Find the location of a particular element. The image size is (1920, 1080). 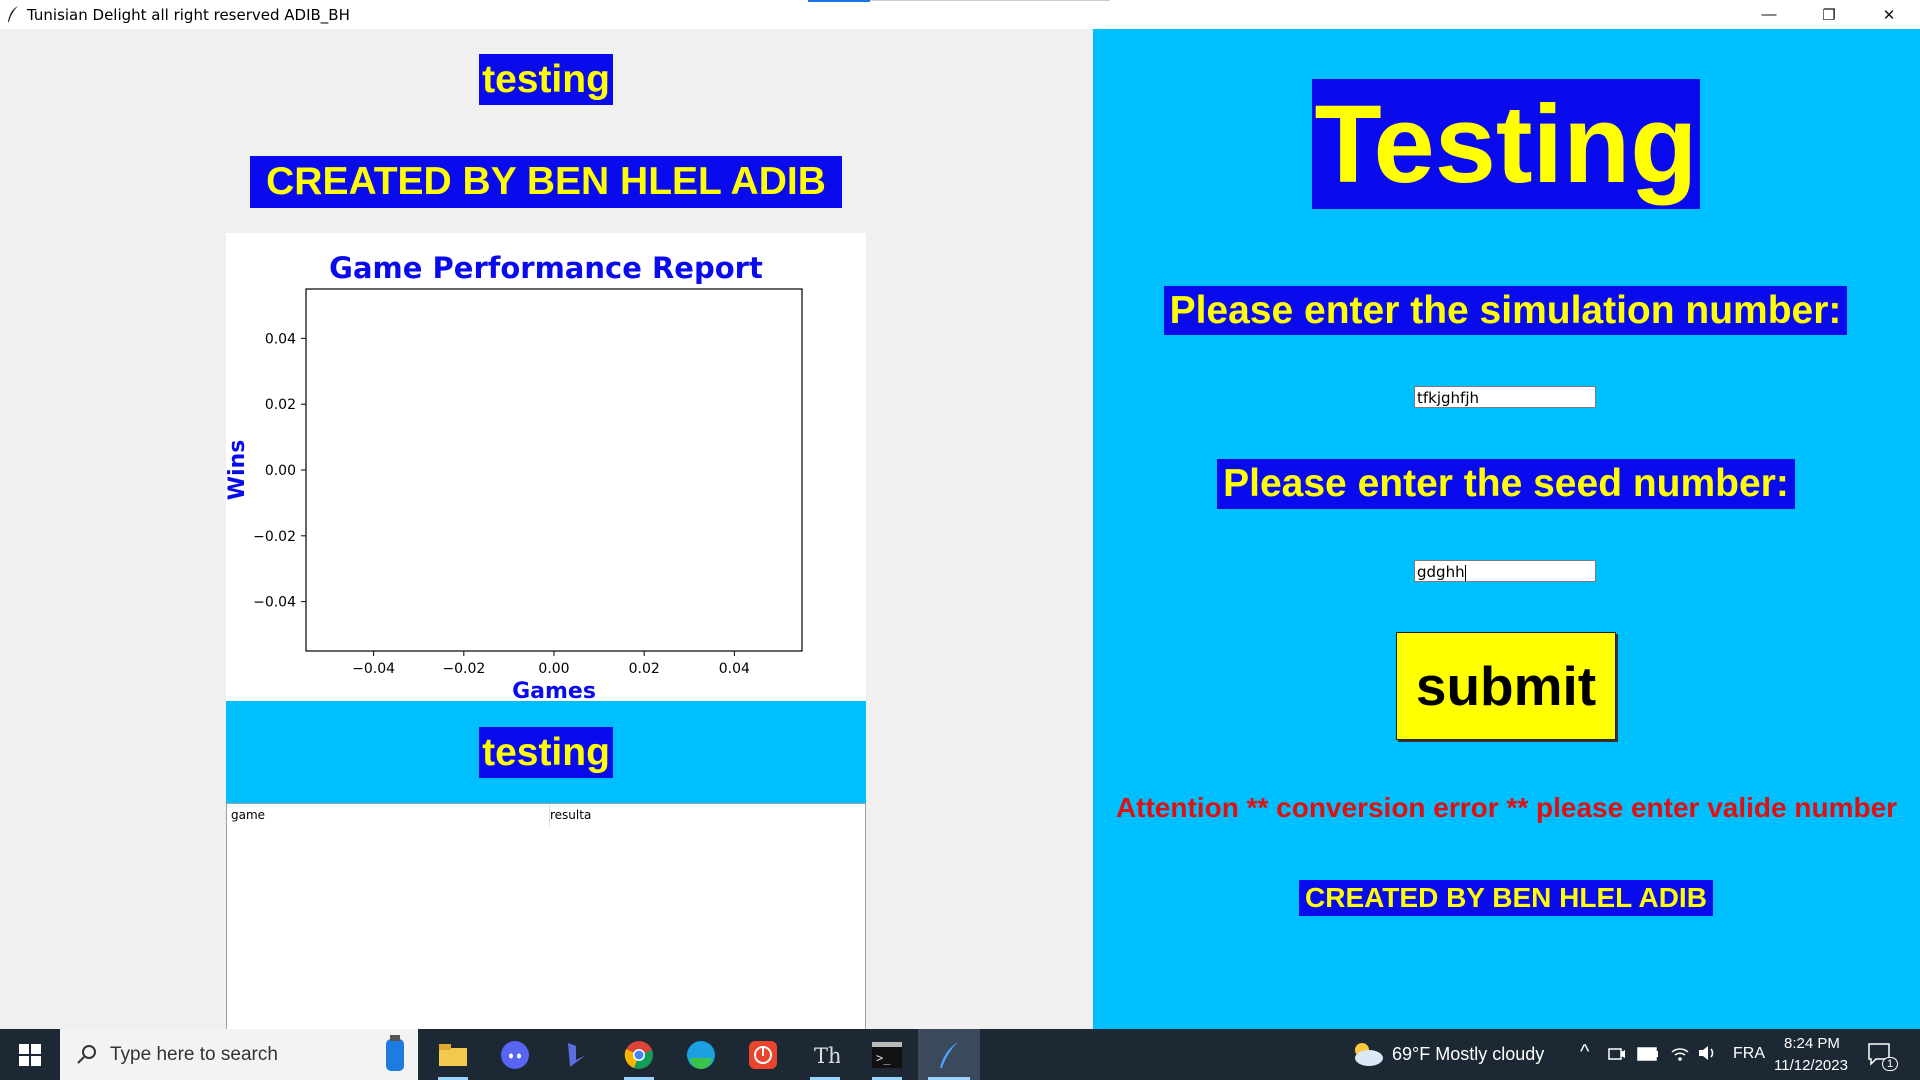

notification-count: 1 is located at coordinates (1890, 1064).